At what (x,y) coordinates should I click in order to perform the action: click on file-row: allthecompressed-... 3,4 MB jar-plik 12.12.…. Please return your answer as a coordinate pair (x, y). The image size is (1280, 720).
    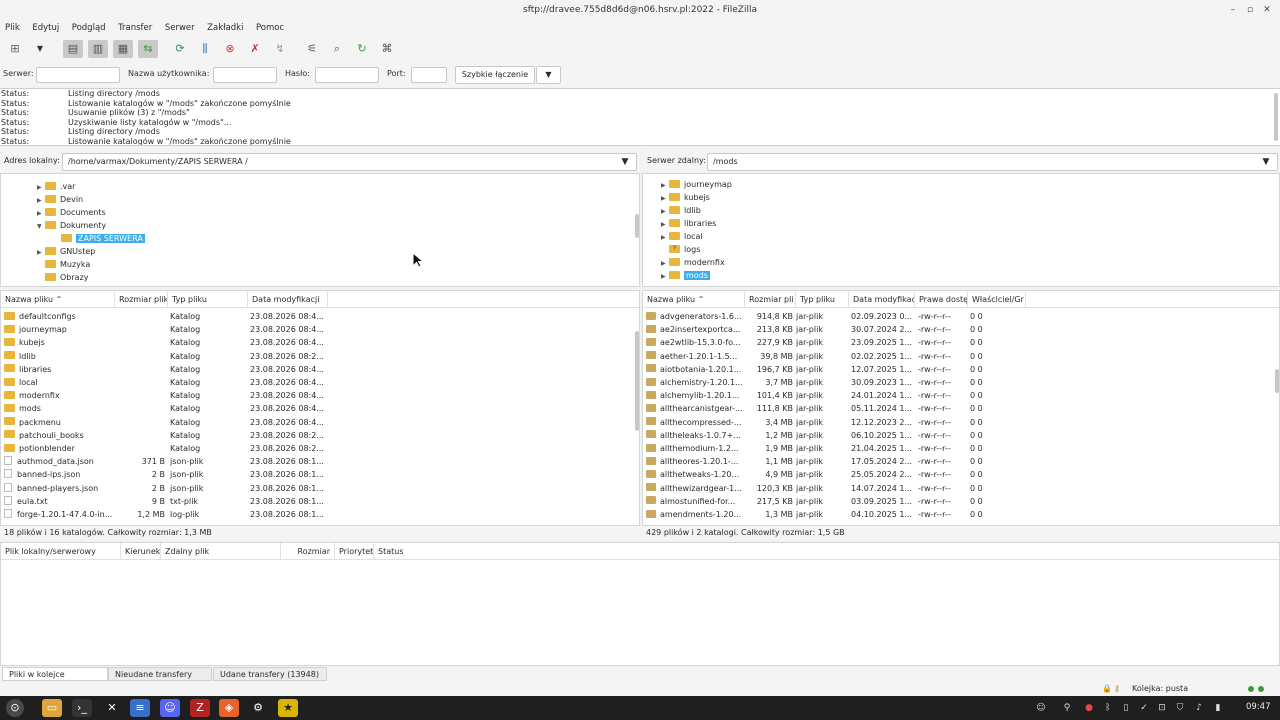
    Looking at the image, I should click on (961, 422).